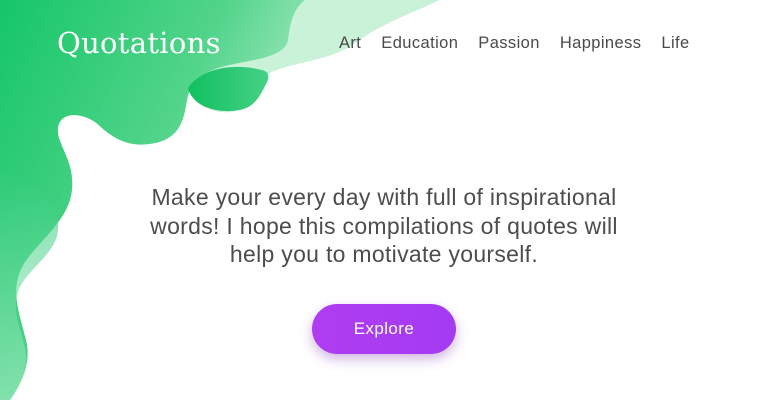 The image size is (768, 400). I want to click on main-nav: Art Education Passion Happiness Life, so click(514, 43).